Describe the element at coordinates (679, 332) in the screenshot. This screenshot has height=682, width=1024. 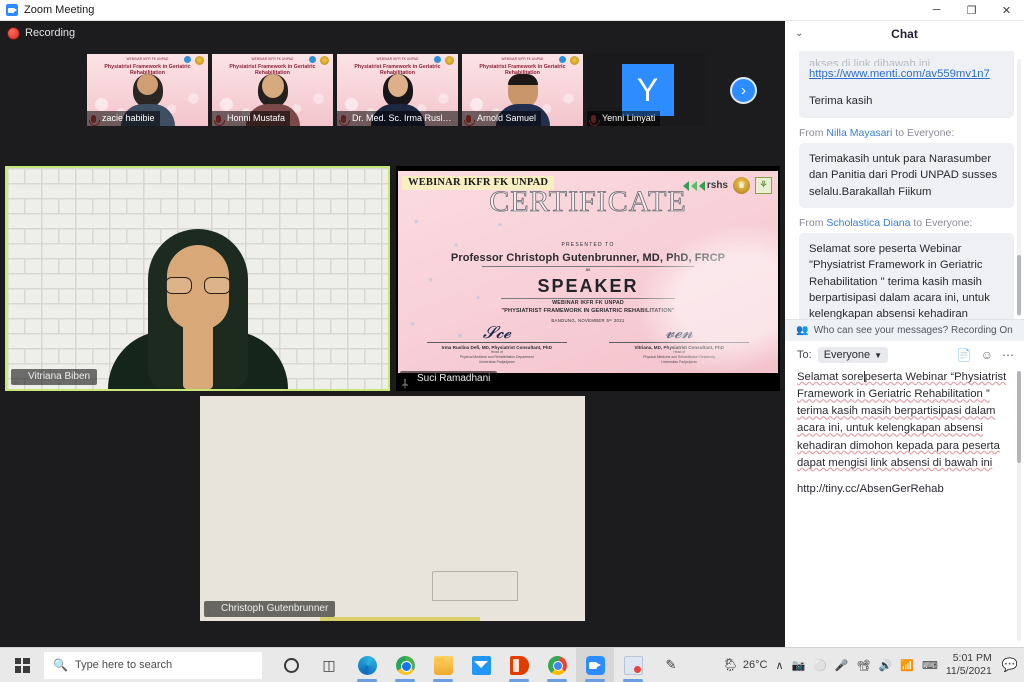
I see `signature-mark: 𝓿𝓮𝓷` at that location.